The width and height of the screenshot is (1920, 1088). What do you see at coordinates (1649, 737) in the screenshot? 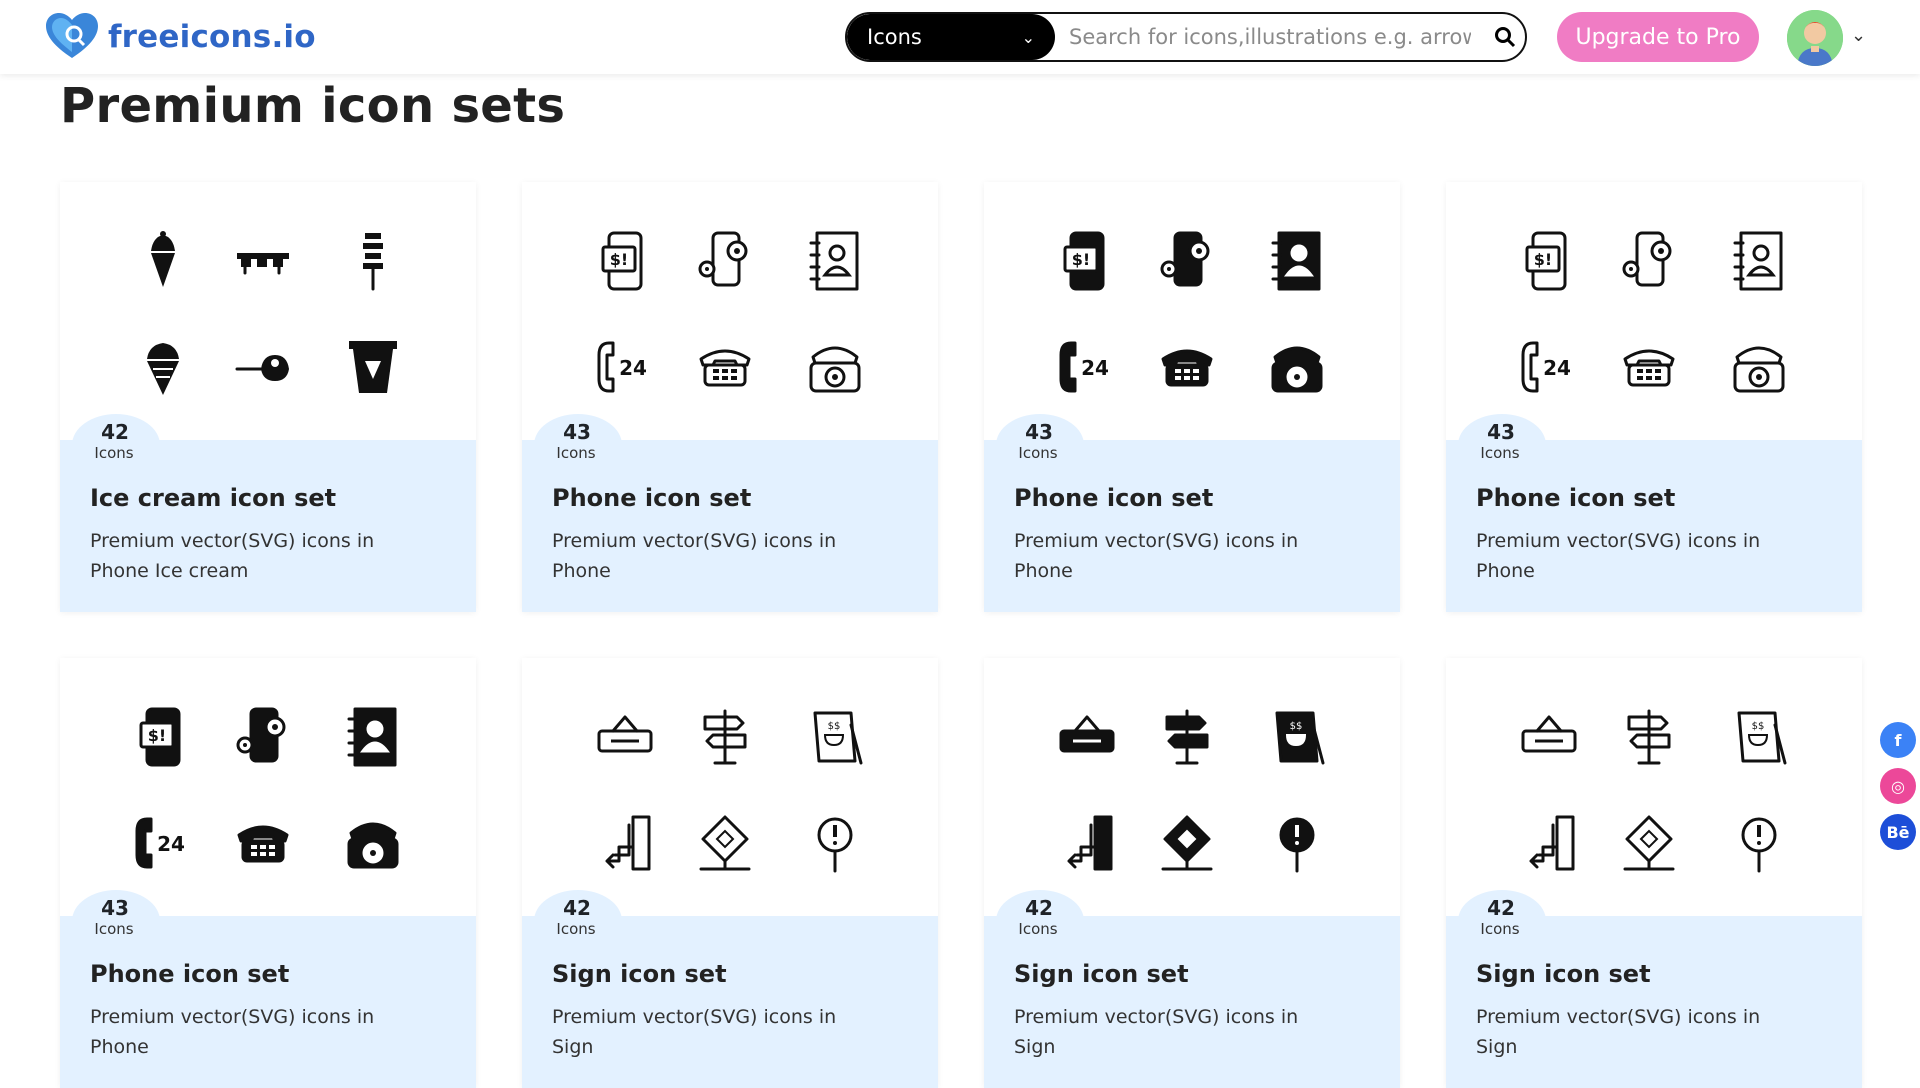
I see `signpost-icon` at bounding box center [1649, 737].